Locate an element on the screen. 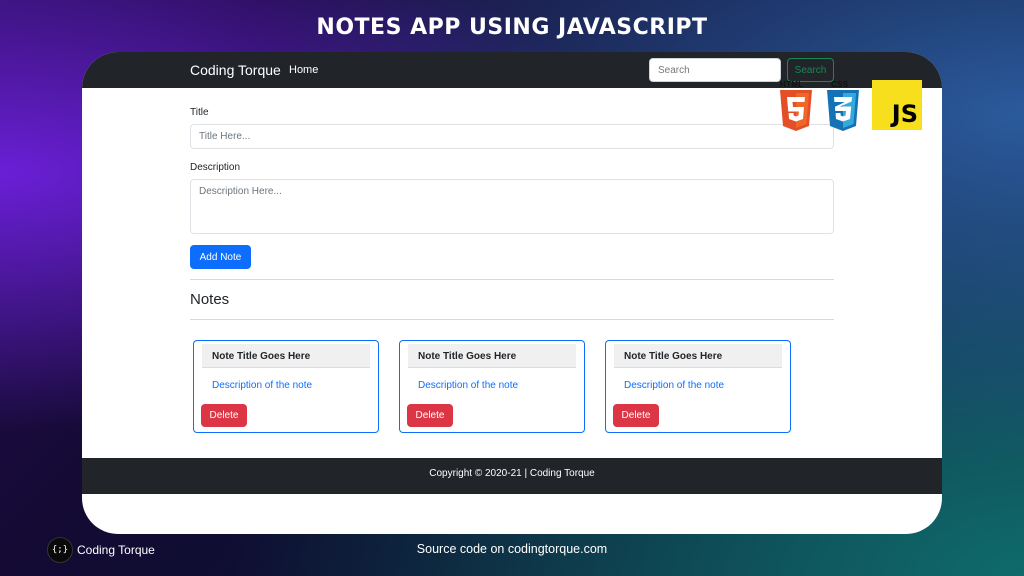  footer-copyright: Copyright © 2020-21 | Coding Torque is located at coordinates (512, 473).